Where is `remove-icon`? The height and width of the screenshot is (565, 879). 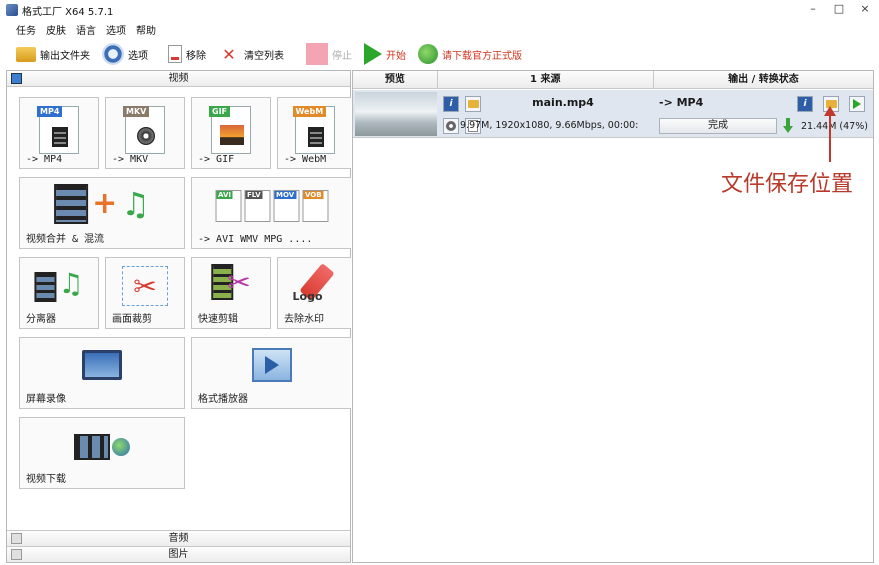 remove-icon is located at coordinates (175, 54).